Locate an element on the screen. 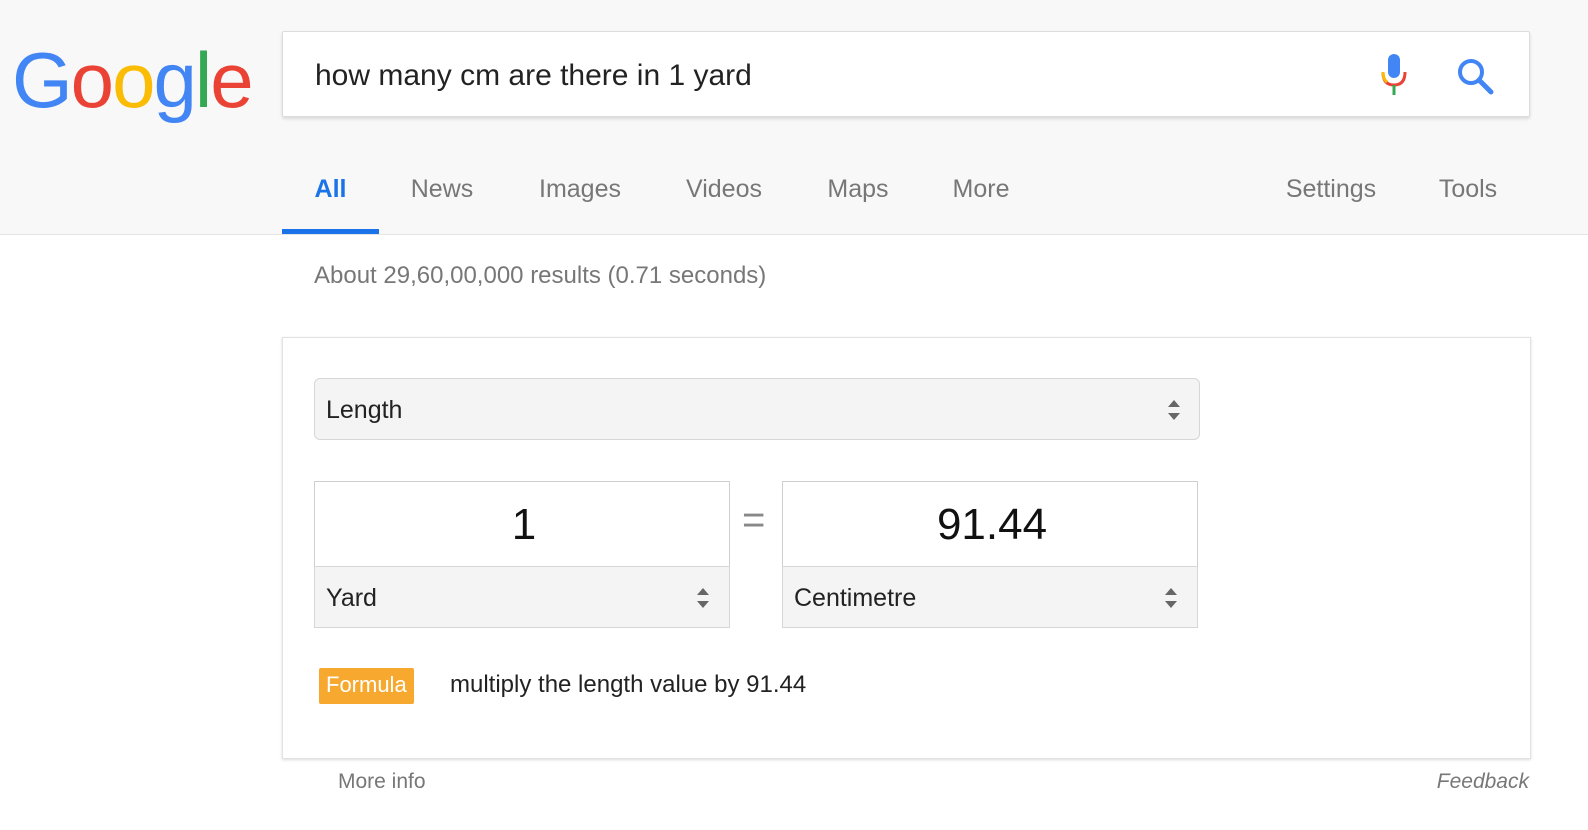  to-unit-select: Centimetre is located at coordinates (990, 597).